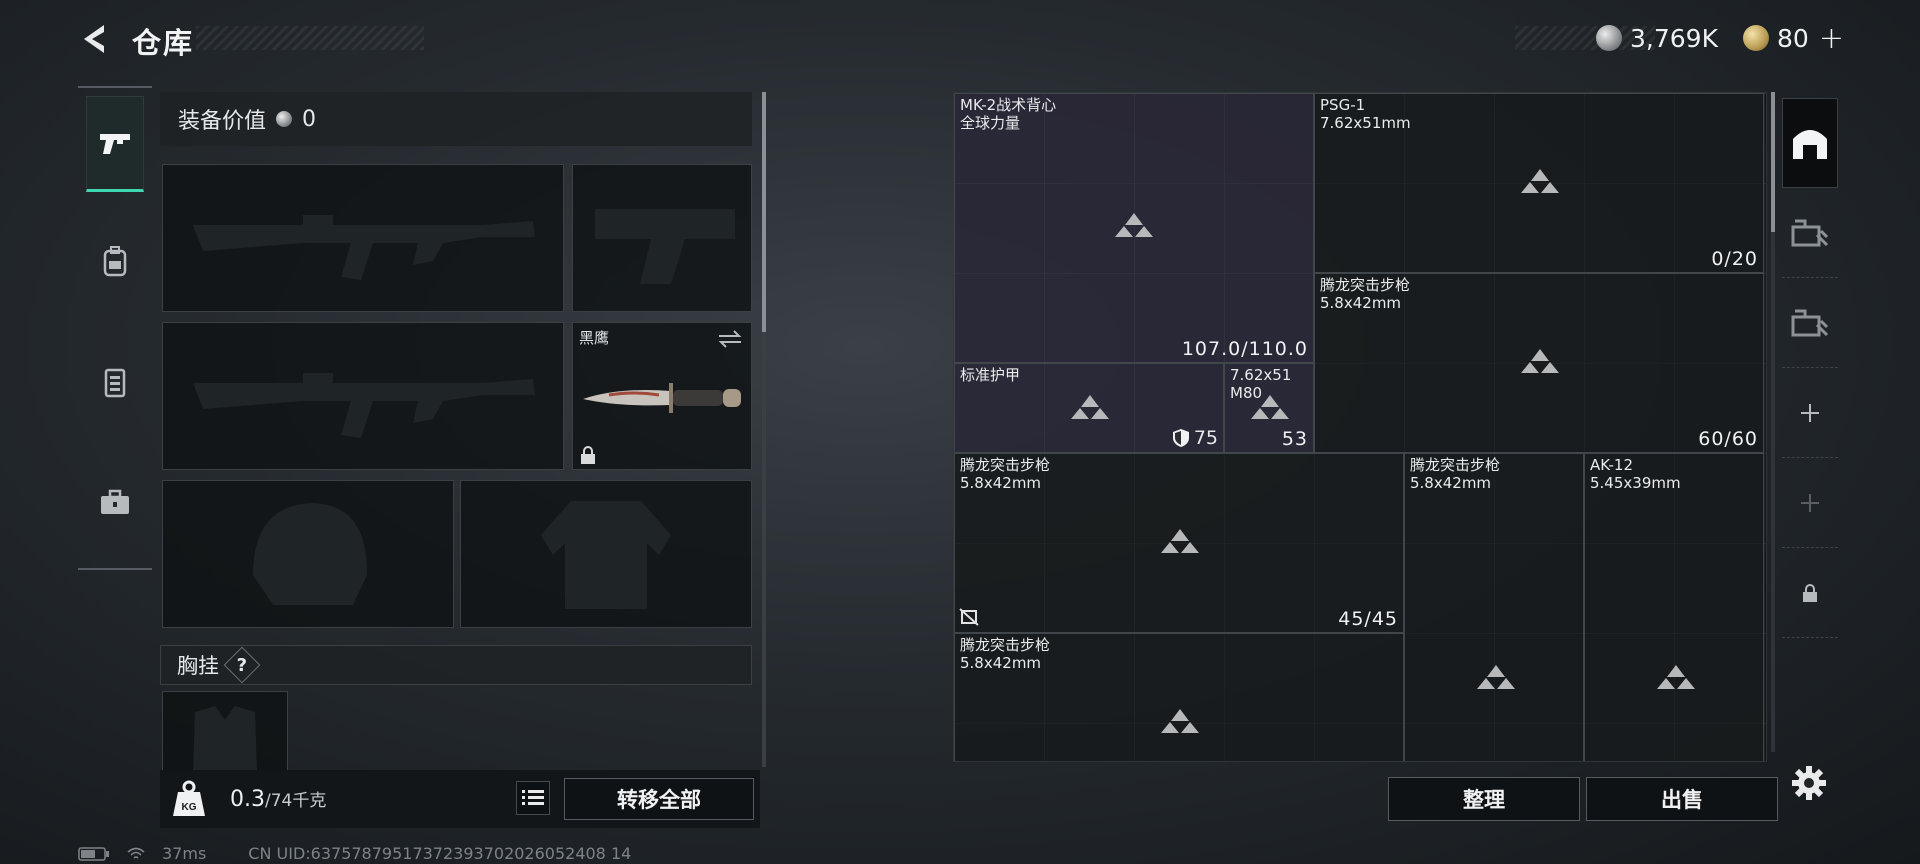  I want to click on title-stripe-decoration, so click(310, 38).